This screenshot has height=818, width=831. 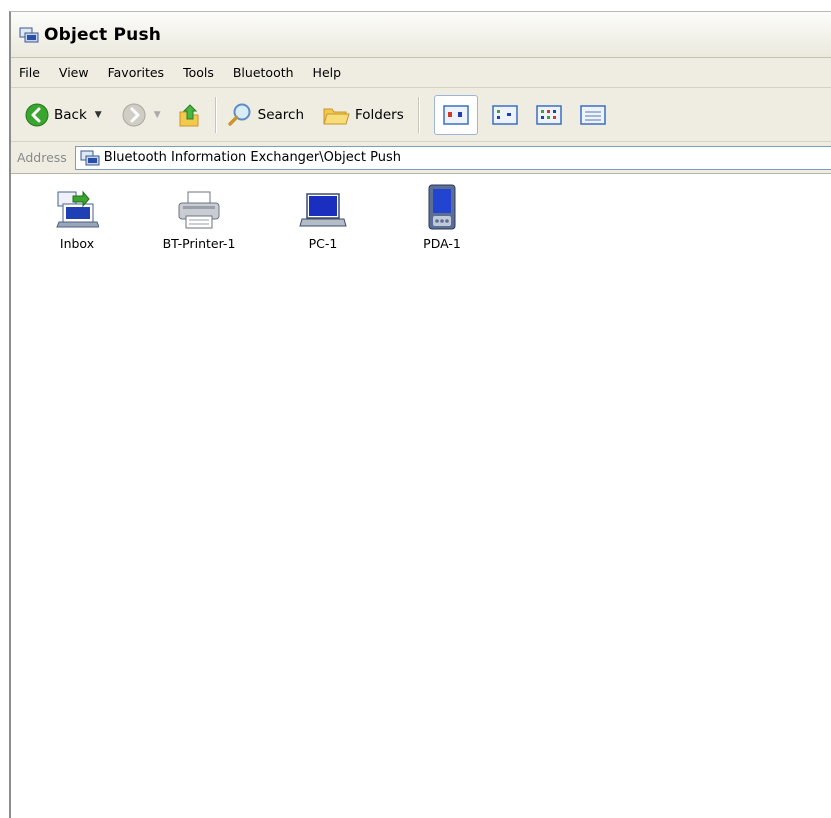 What do you see at coordinates (74, 72) in the screenshot?
I see `menu-view: View` at bounding box center [74, 72].